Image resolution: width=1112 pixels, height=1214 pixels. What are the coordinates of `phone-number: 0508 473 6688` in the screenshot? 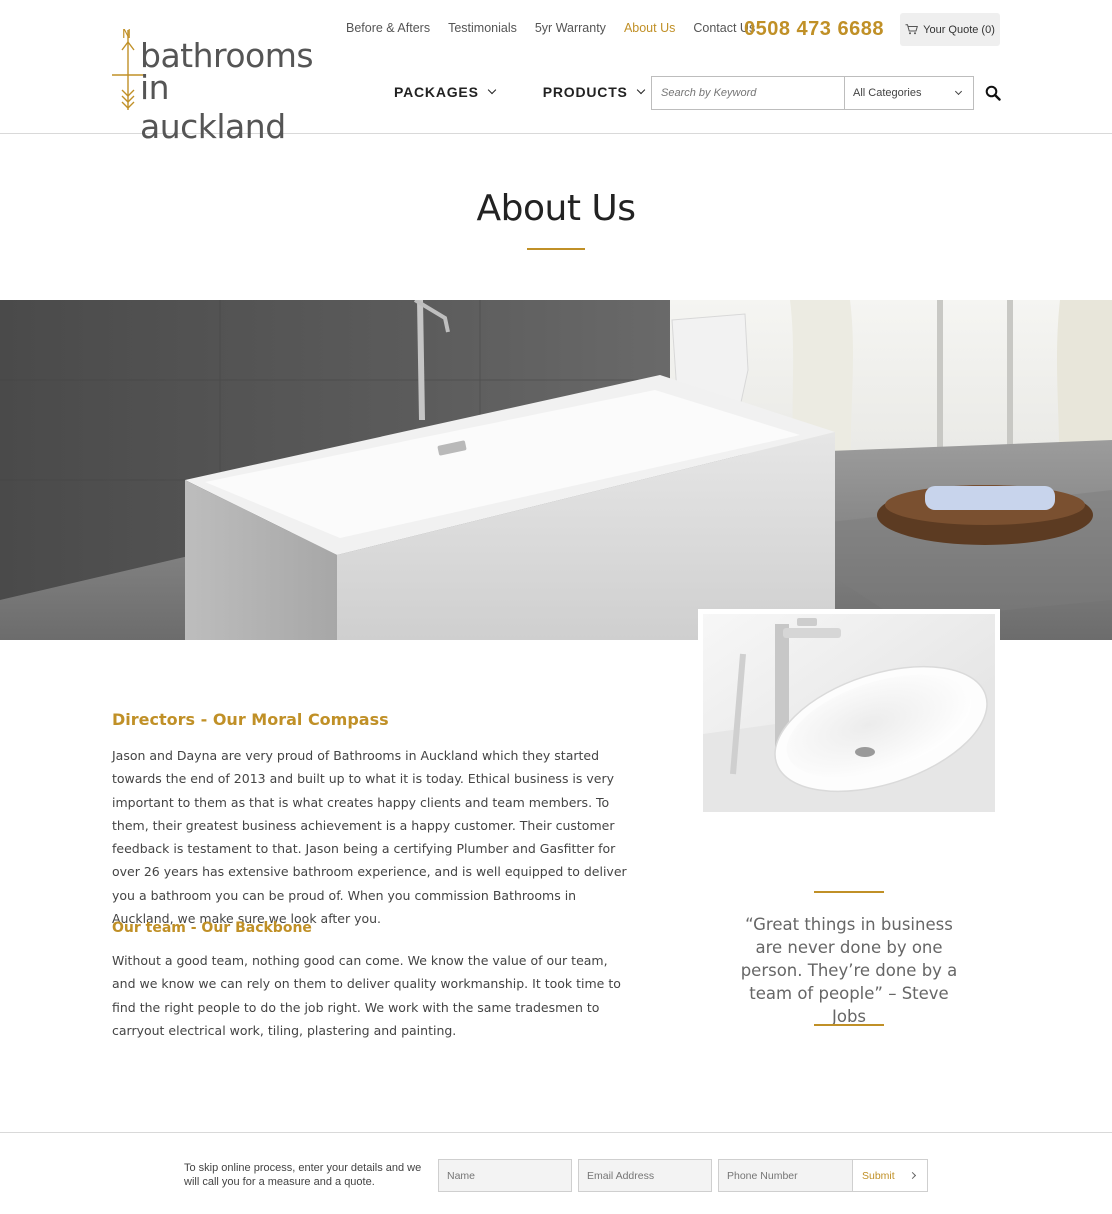 It's located at (814, 29).